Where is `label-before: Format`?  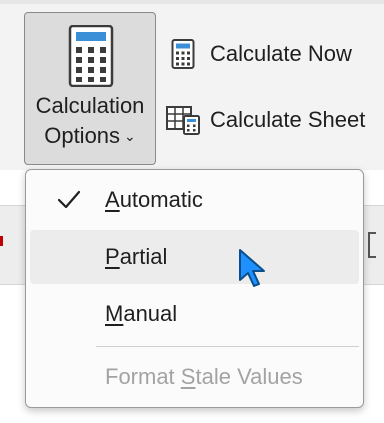 label-before: Format is located at coordinates (143, 376).